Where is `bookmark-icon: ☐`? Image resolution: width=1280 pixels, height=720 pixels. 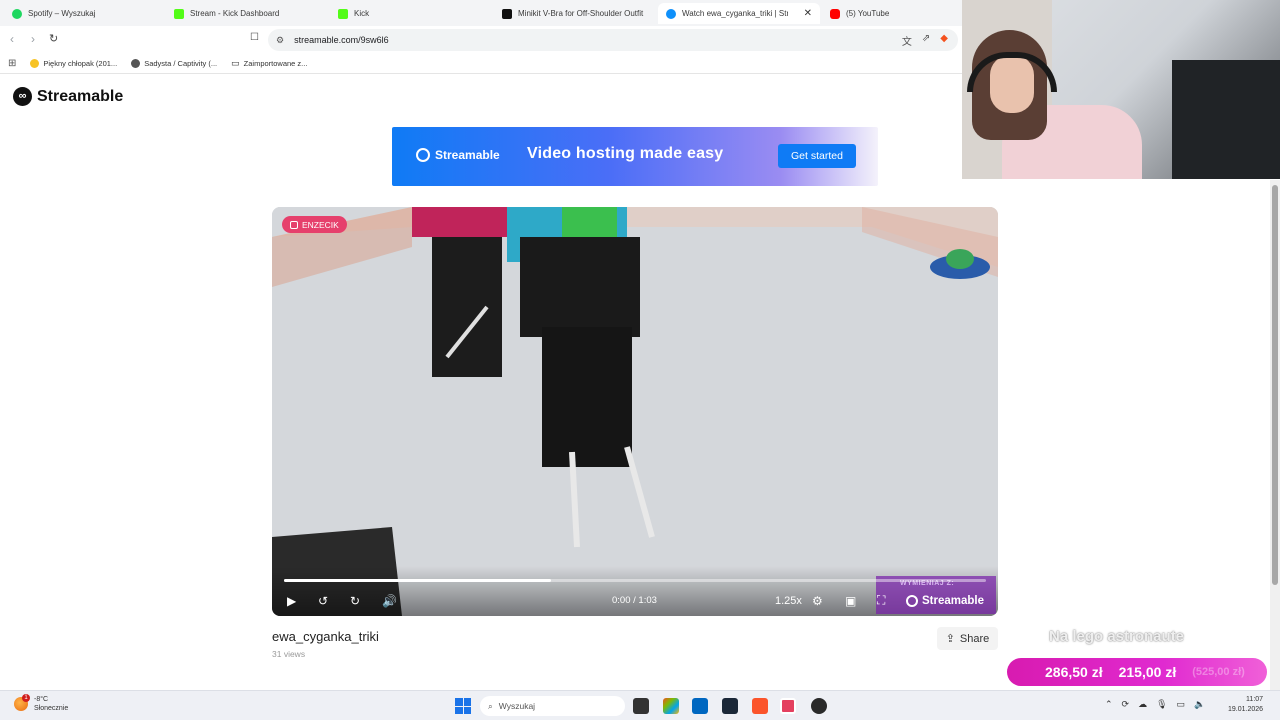
bookmark-icon: ☐ is located at coordinates (254, 37).